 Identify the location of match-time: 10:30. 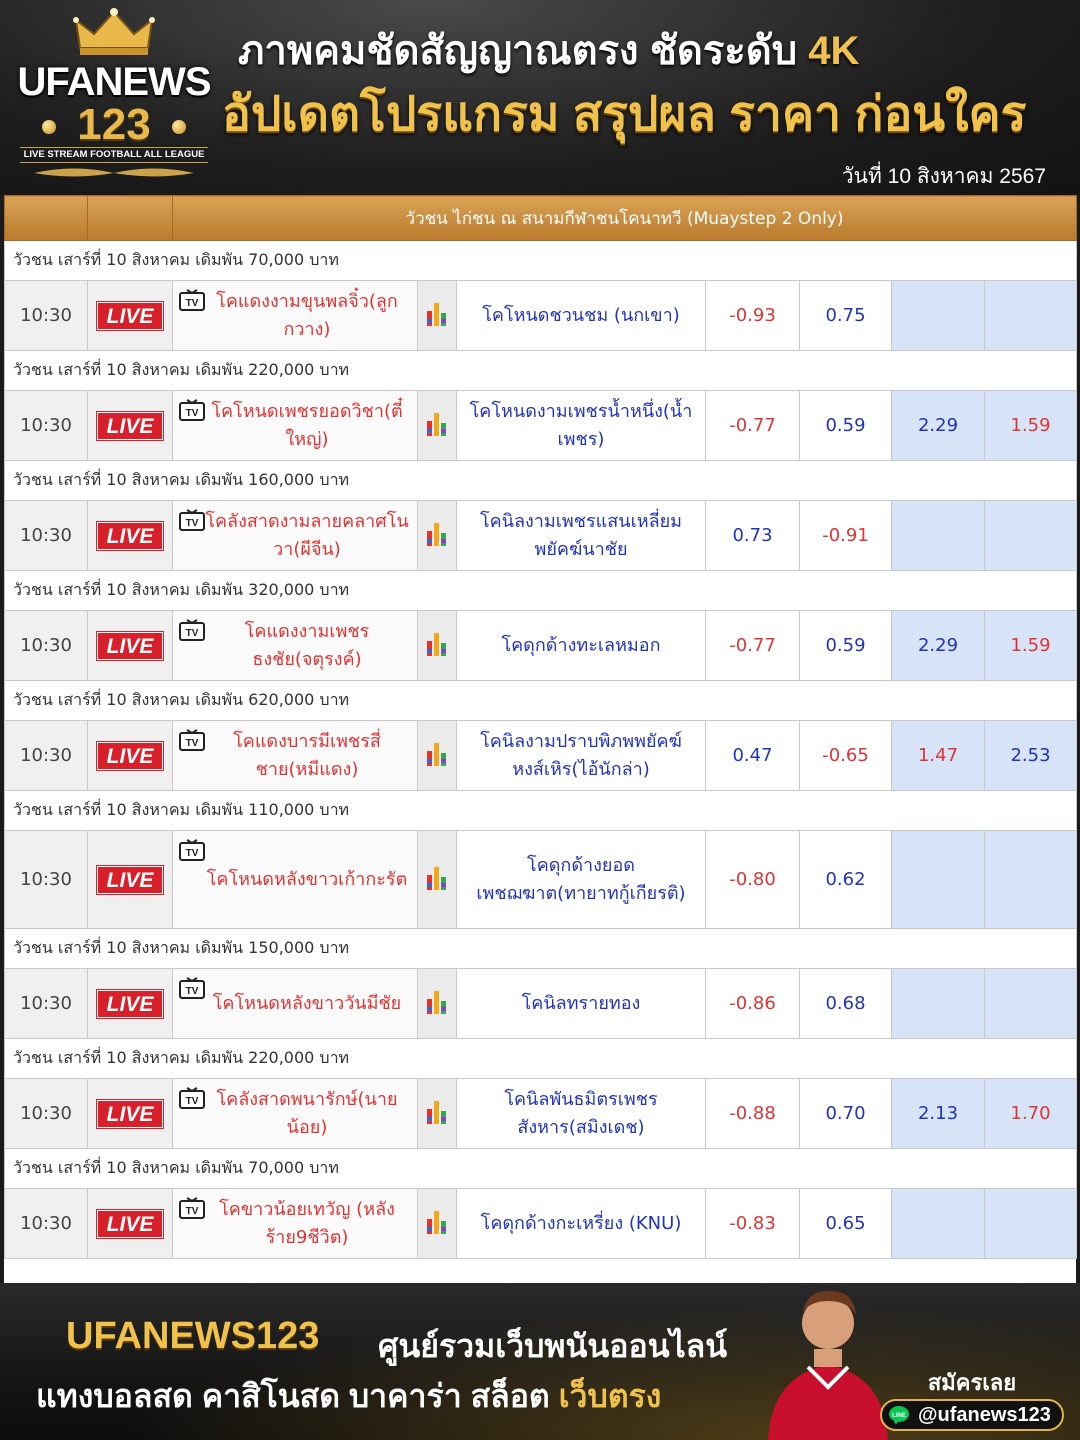
(46, 535).